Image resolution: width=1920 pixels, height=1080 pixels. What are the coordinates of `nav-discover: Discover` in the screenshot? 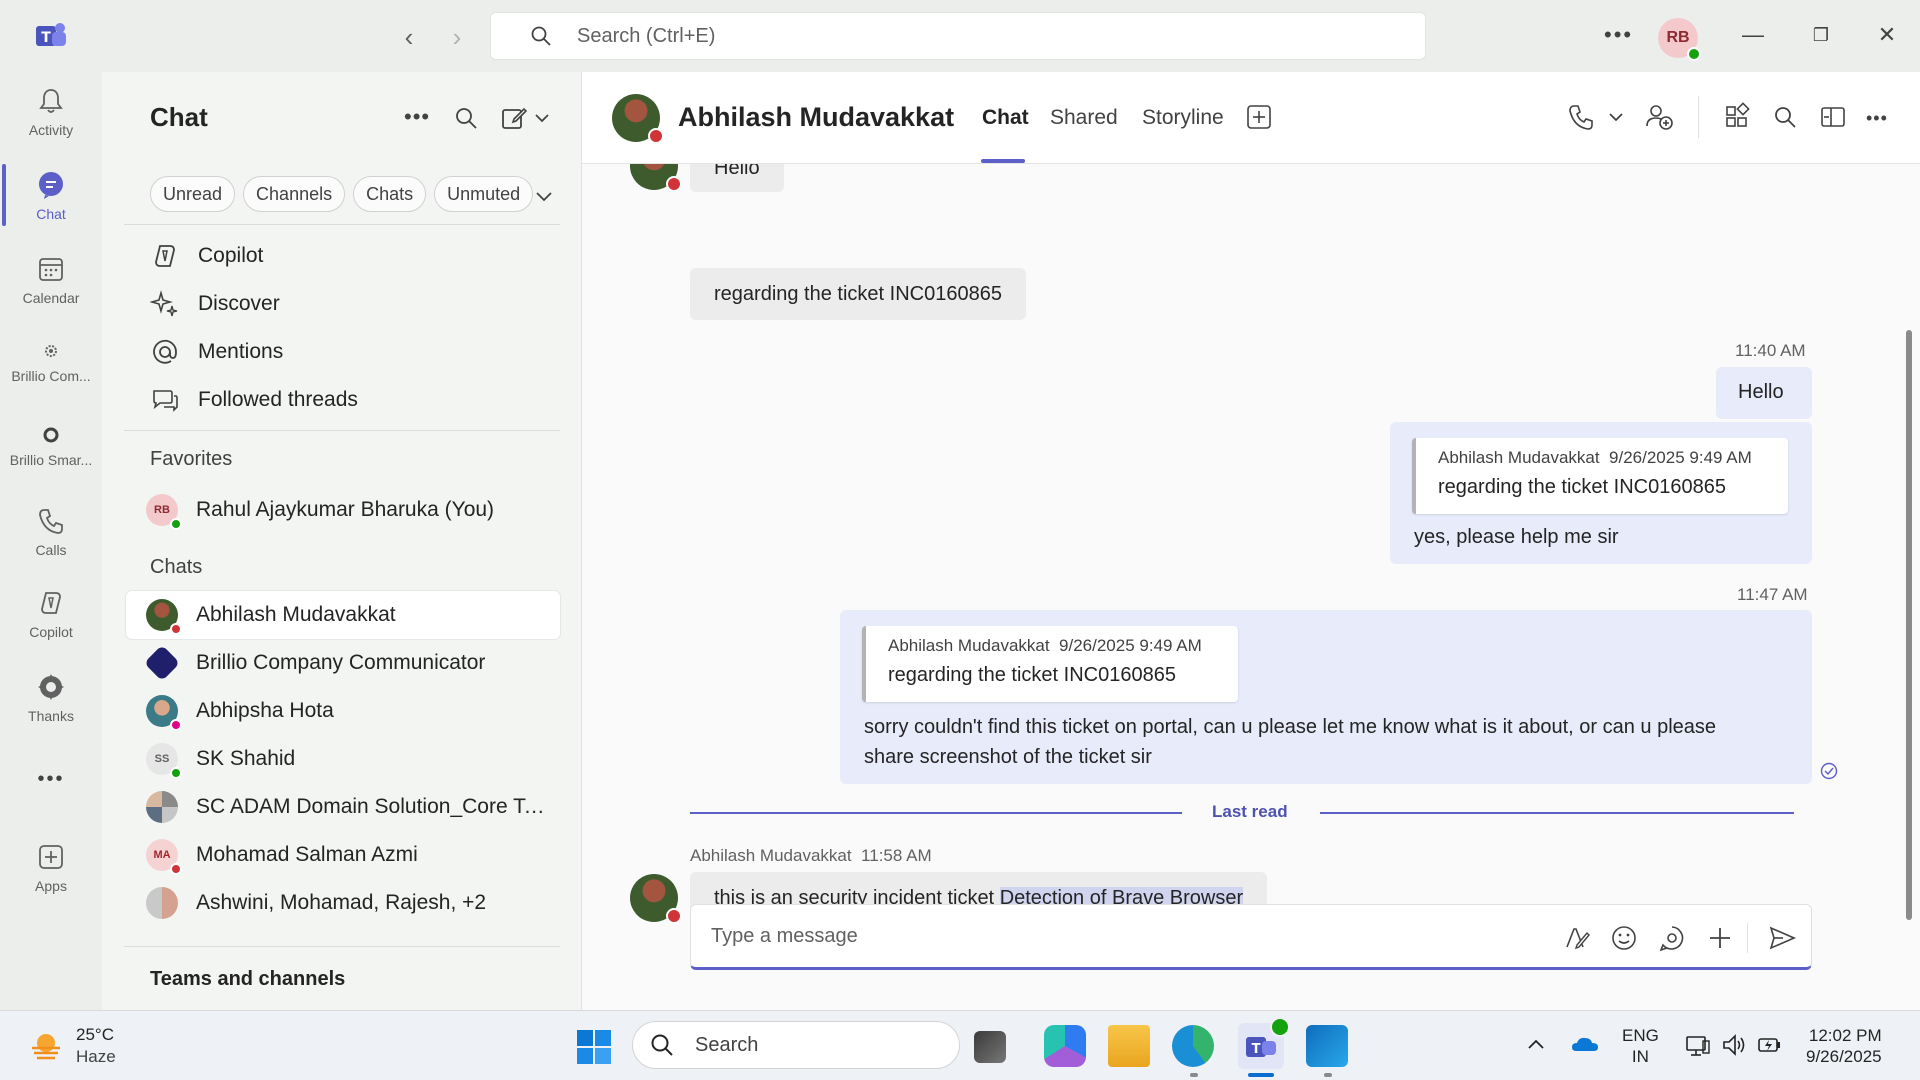 It's located at (215, 304).